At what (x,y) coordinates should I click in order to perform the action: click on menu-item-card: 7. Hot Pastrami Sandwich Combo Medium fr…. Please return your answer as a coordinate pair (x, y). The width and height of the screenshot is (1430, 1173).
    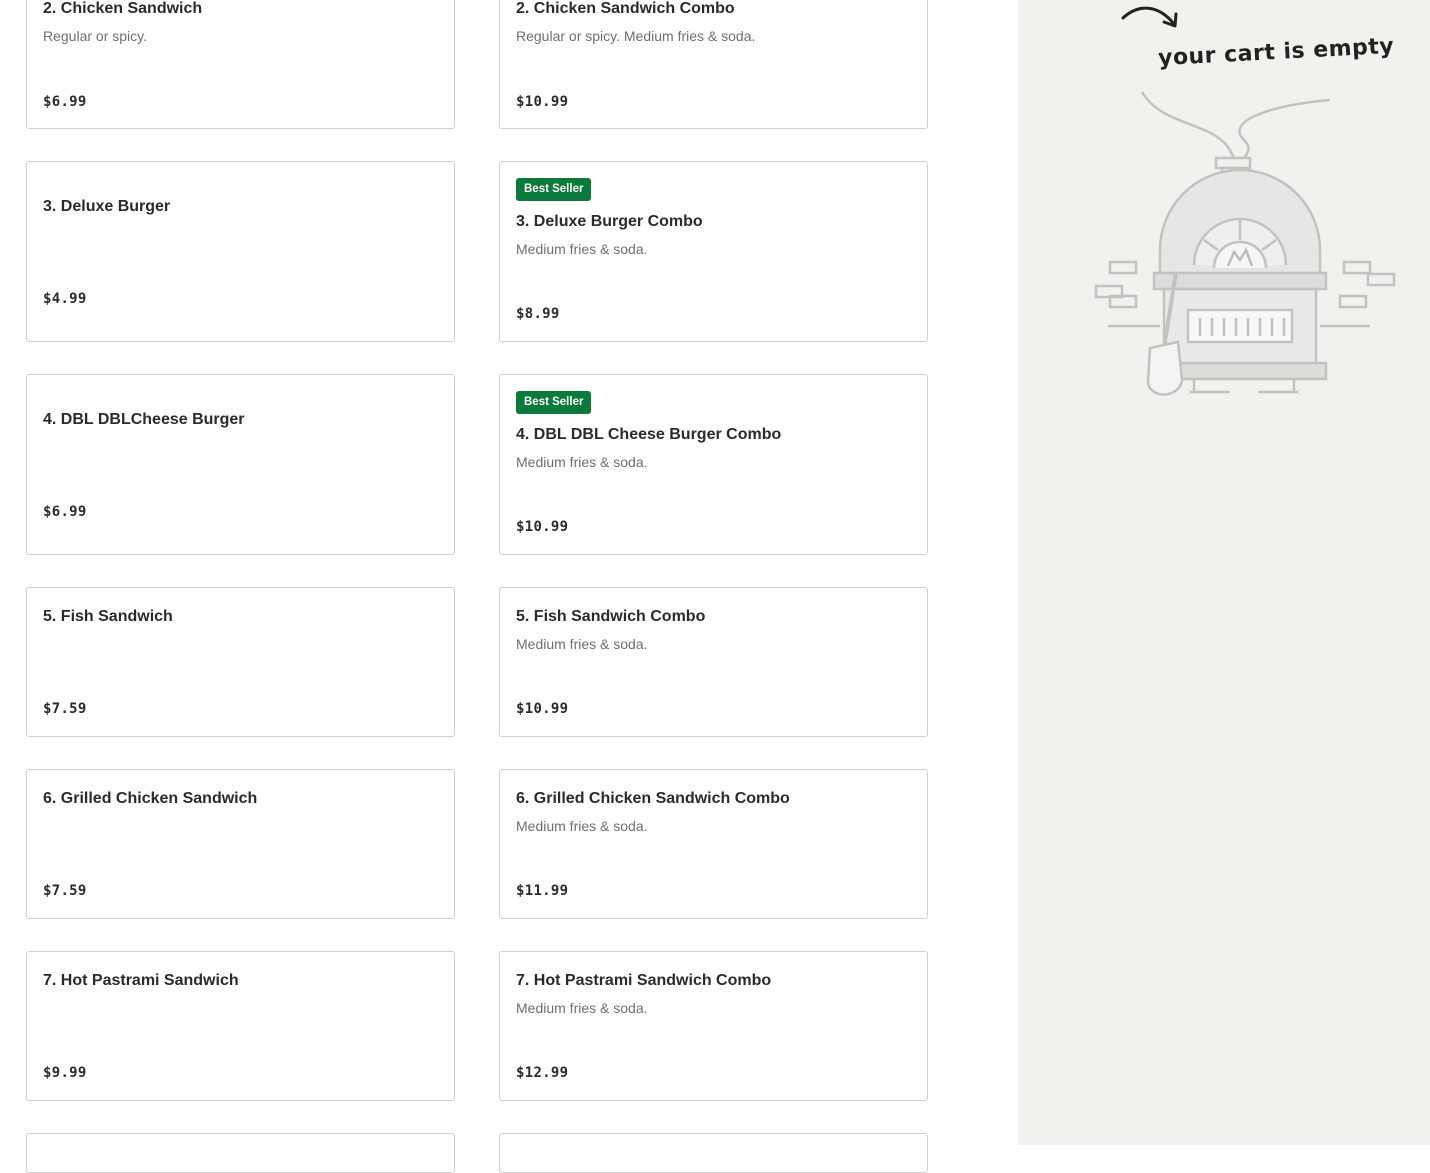
    Looking at the image, I should click on (713, 1026).